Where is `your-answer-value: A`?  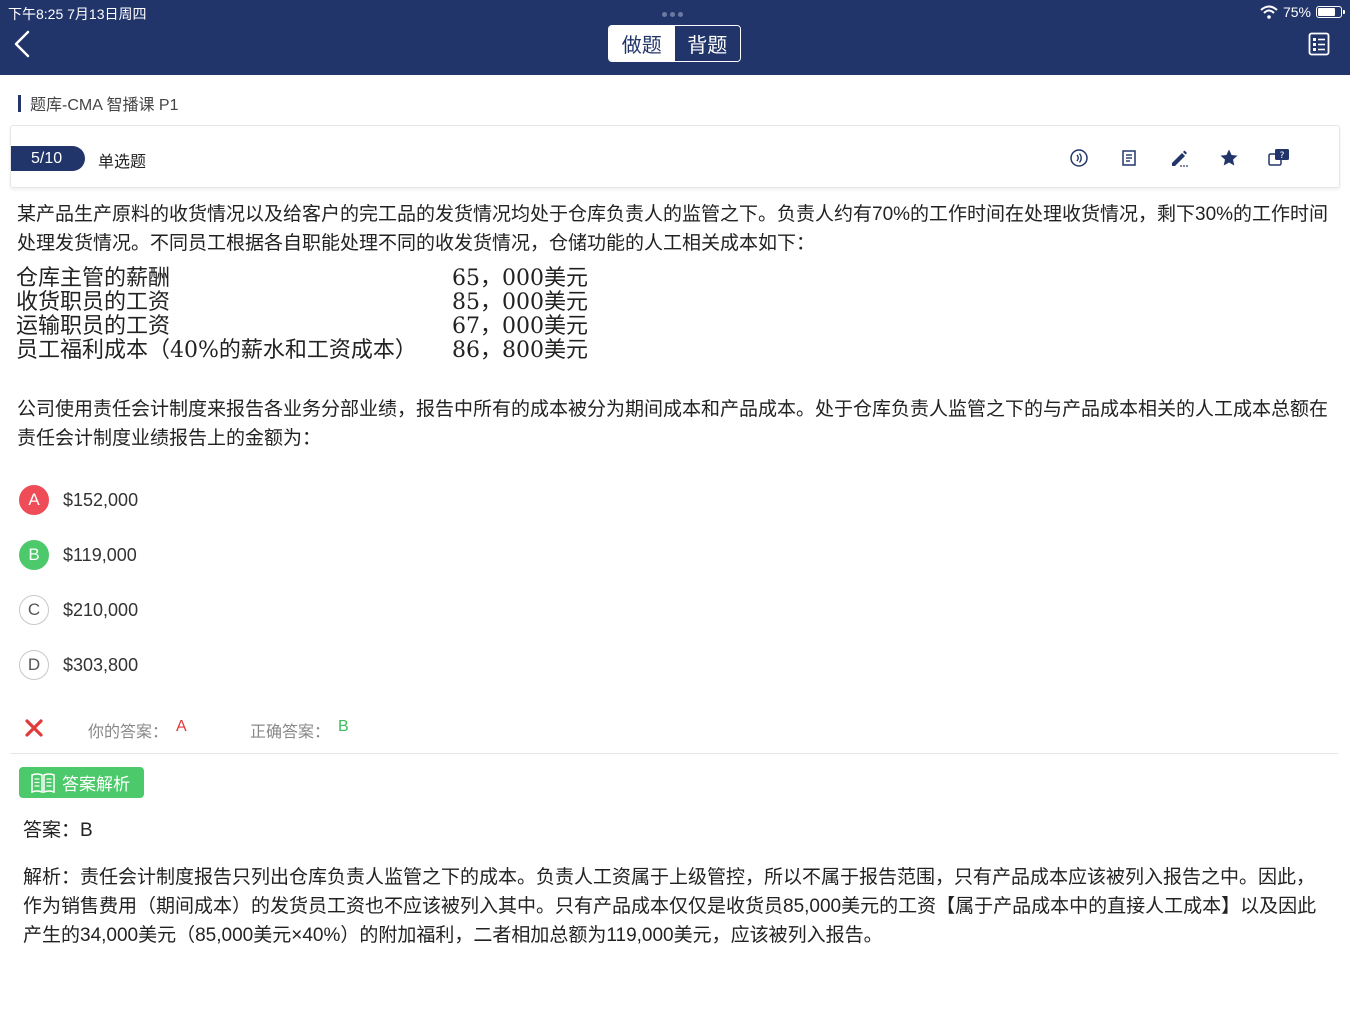
your-answer-value: A is located at coordinates (181, 726).